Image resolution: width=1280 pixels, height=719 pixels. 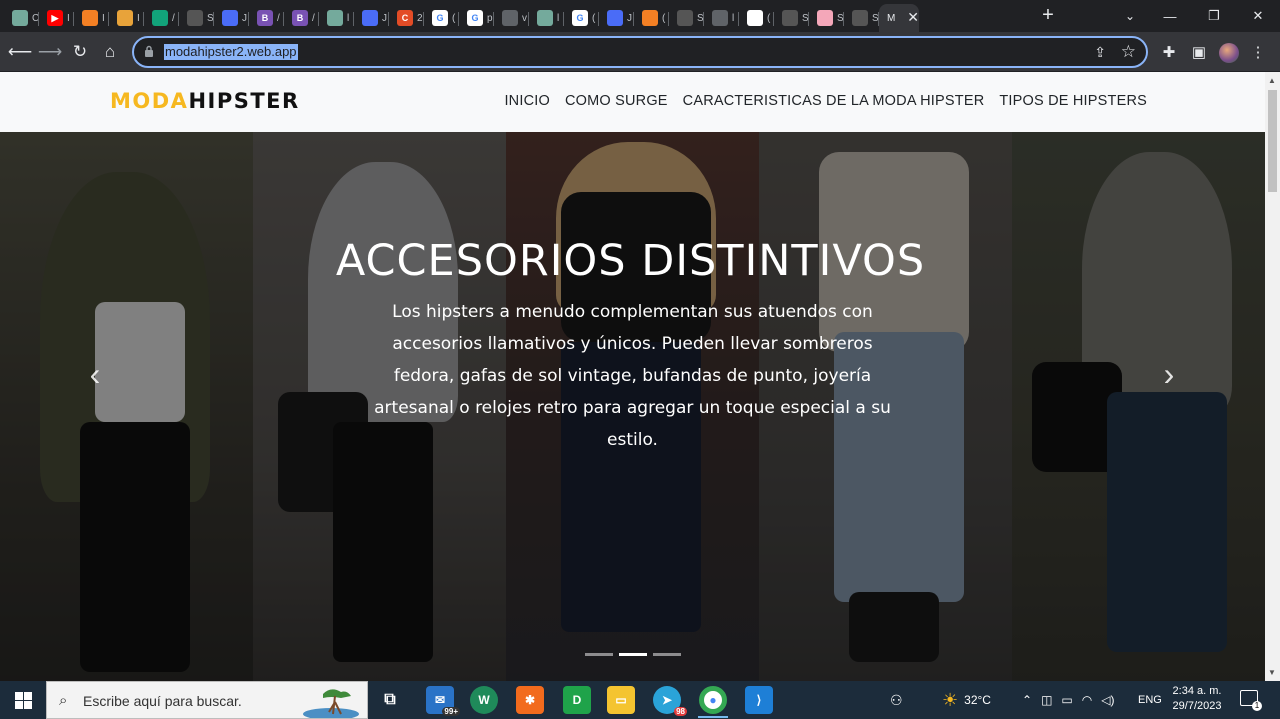 I want to click on dev-app-icon: D, so click(x=577, y=700).